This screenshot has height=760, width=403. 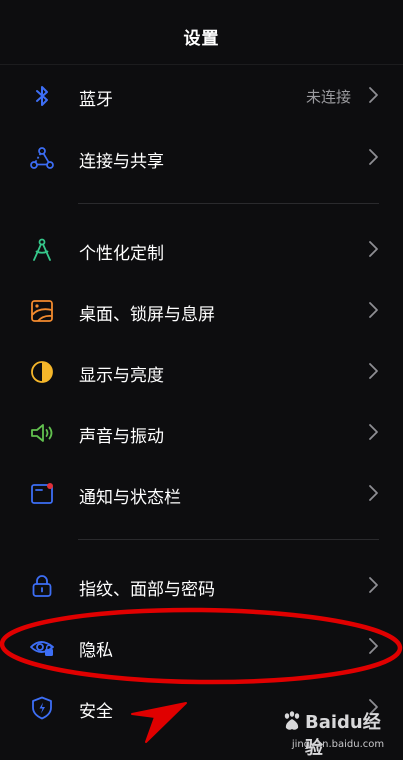 What do you see at coordinates (201, 95) in the screenshot?
I see `settings-item-bluetooth: 蓝牙 未连接` at bounding box center [201, 95].